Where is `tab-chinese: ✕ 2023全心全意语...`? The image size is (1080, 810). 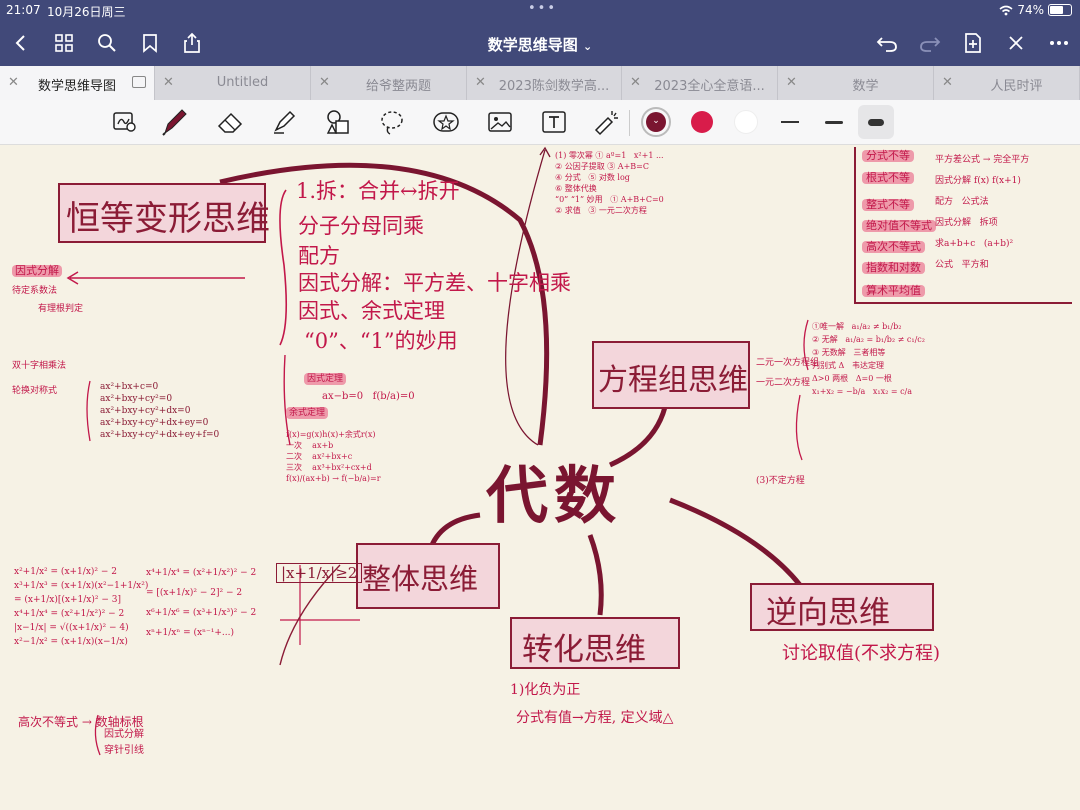 tab-chinese: ✕ 2023全心全意语... is located at coordinates (700, 83).